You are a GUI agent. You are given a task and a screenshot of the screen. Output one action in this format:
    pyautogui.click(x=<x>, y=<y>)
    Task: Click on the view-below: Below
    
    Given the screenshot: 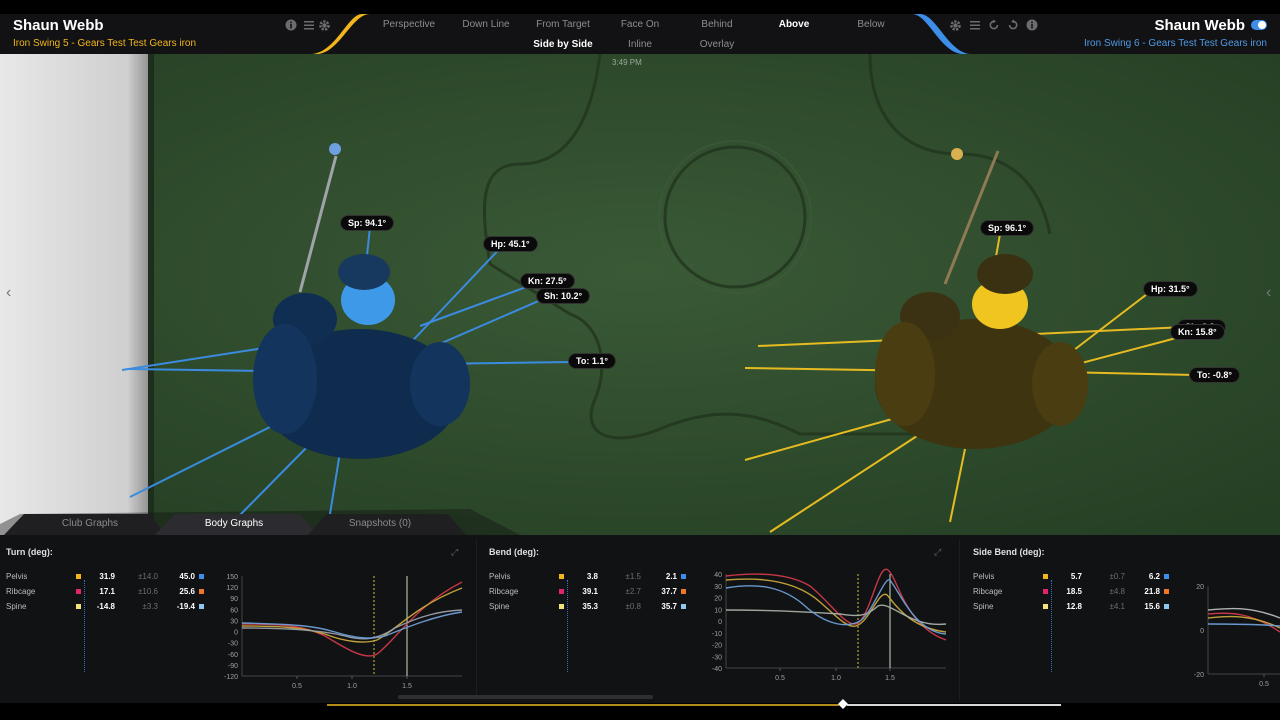 What is the action you would take?
    pyautogui.click(x=871, y=24)
    